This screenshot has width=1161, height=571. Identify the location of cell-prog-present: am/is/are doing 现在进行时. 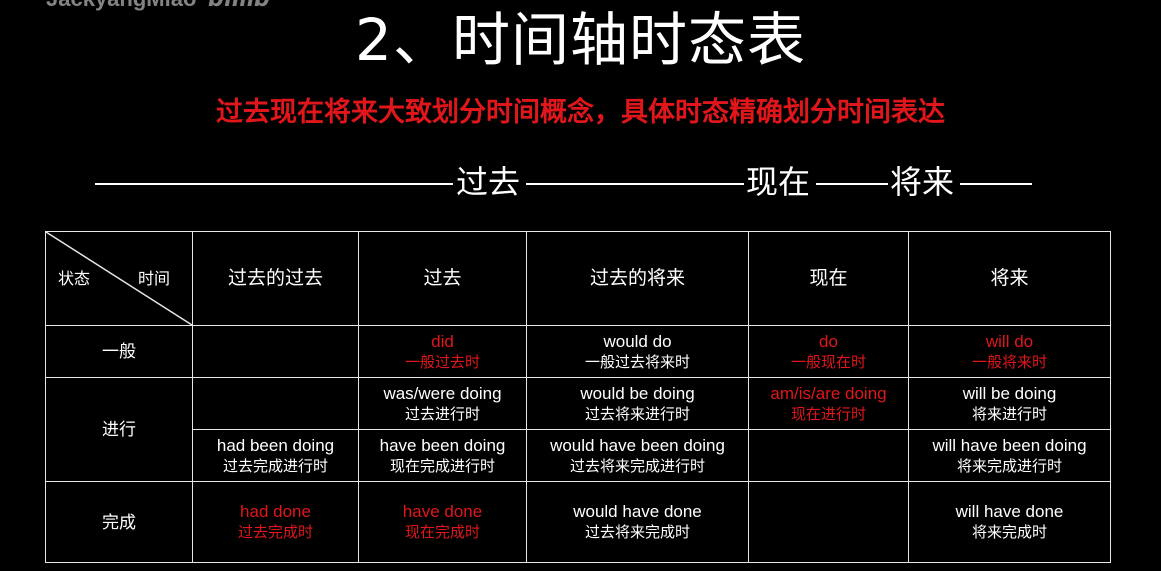
(828, 403).